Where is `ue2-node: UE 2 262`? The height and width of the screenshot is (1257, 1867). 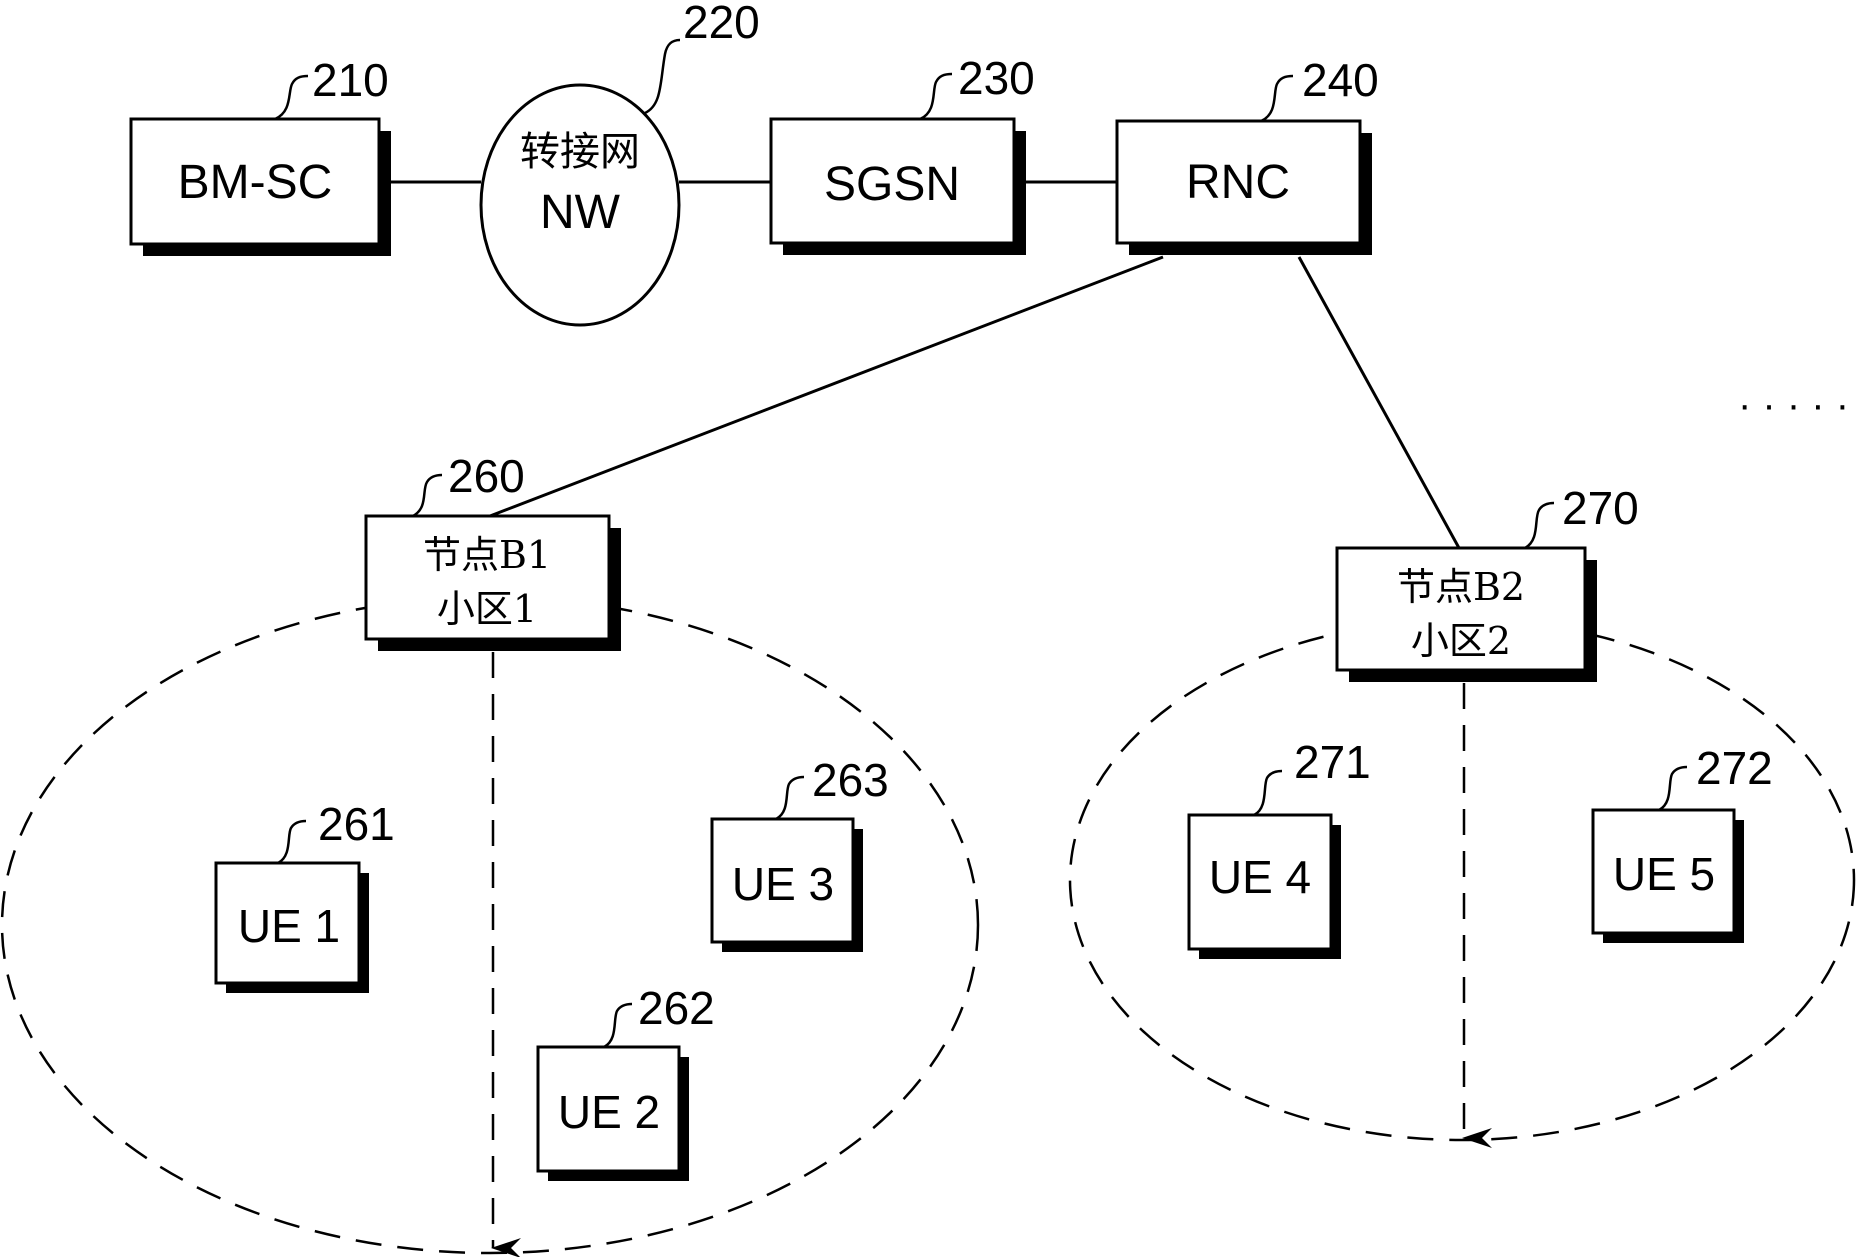
ue2-node: UE 2 262 is located at coordinates (625, 1081).